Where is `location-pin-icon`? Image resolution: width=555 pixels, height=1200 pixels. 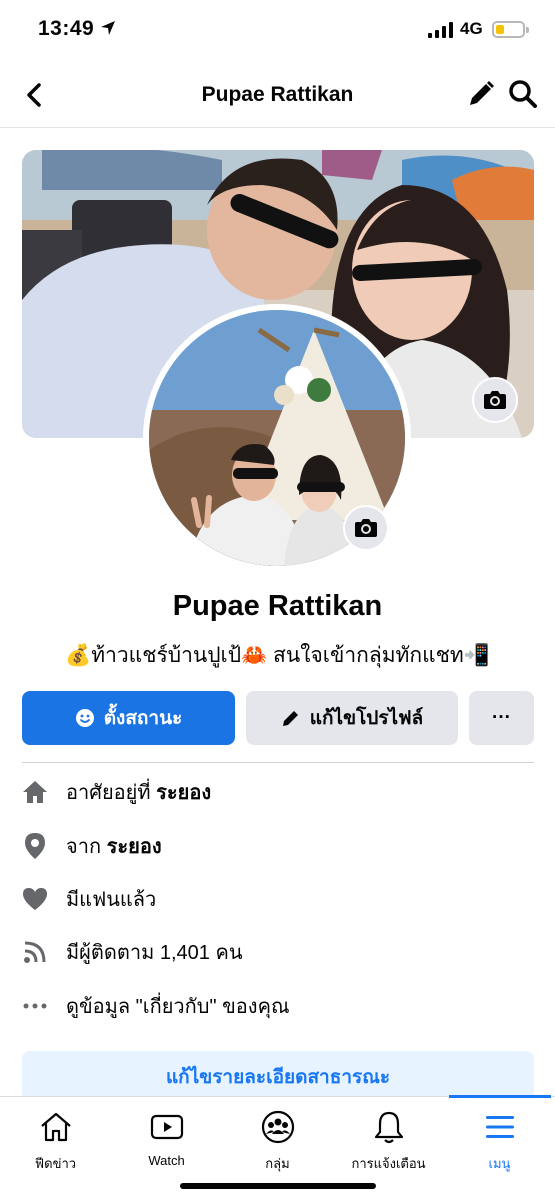 location-pin-icon is located at coordinates (35, 846).